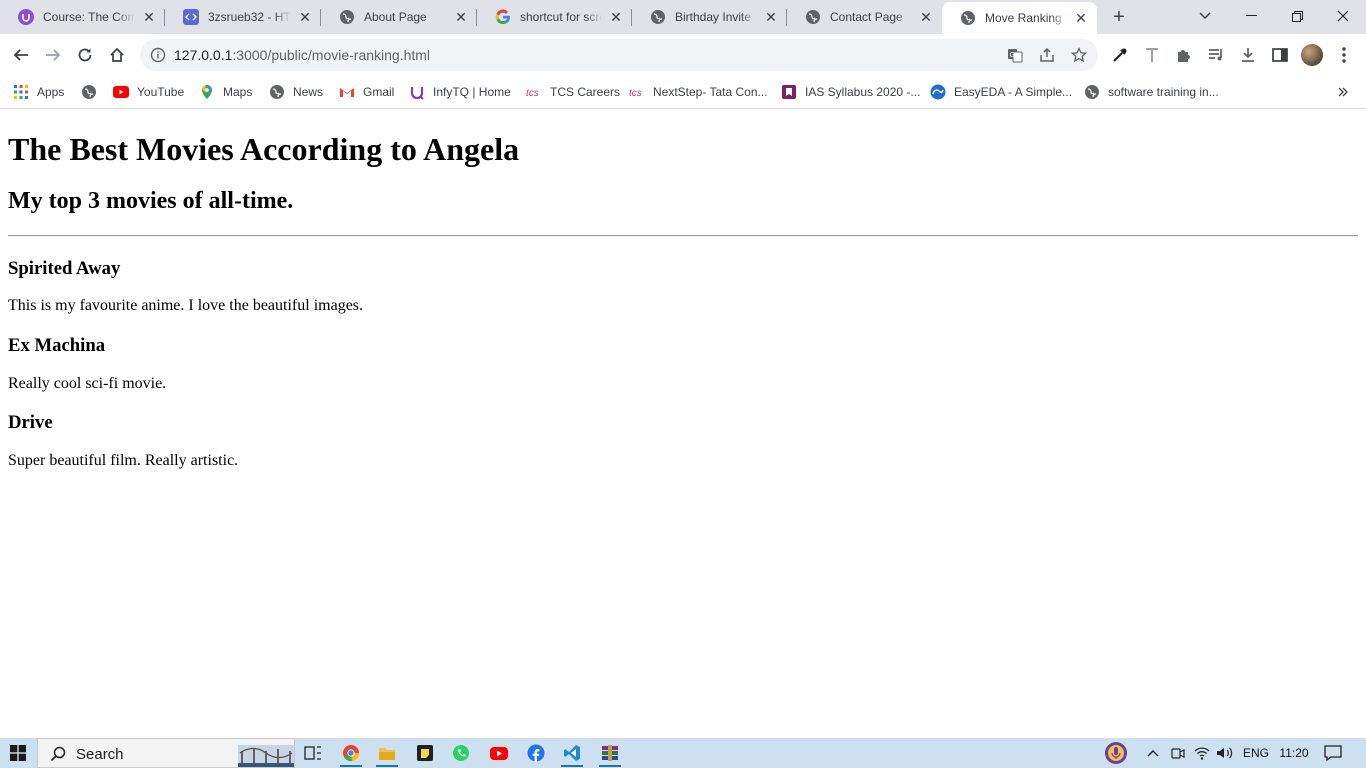  Describe the element at coordinates (64, 268) in the screenshot. I see `movie-title: Spirited Away` at that location.